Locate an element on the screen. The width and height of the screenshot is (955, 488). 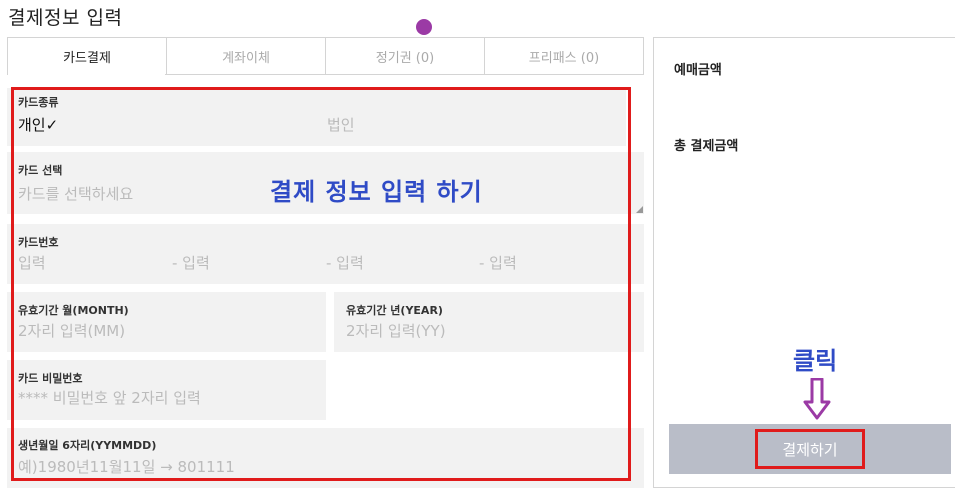
payment-method-tabs: 카드결제 계좌이체 정기권 (0) 프리패스 (0) is located at coordinates (325, 56).